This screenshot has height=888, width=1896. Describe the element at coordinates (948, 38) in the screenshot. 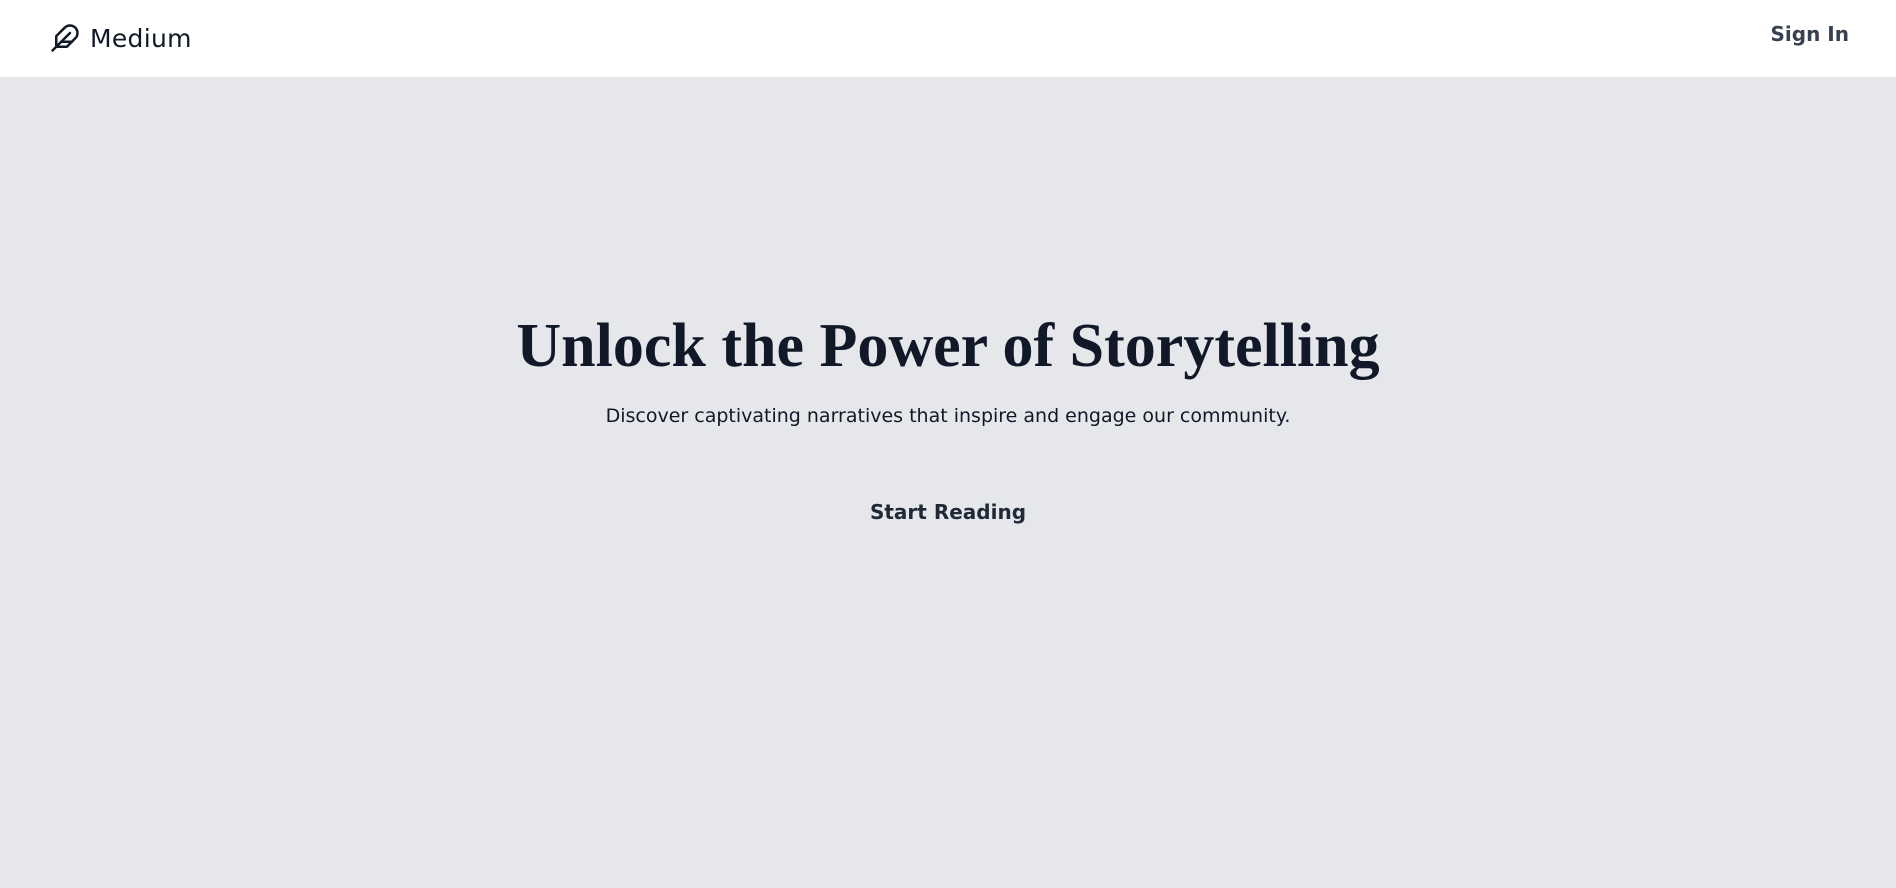

I see `top-navbar: Medium Sign In` at that location.